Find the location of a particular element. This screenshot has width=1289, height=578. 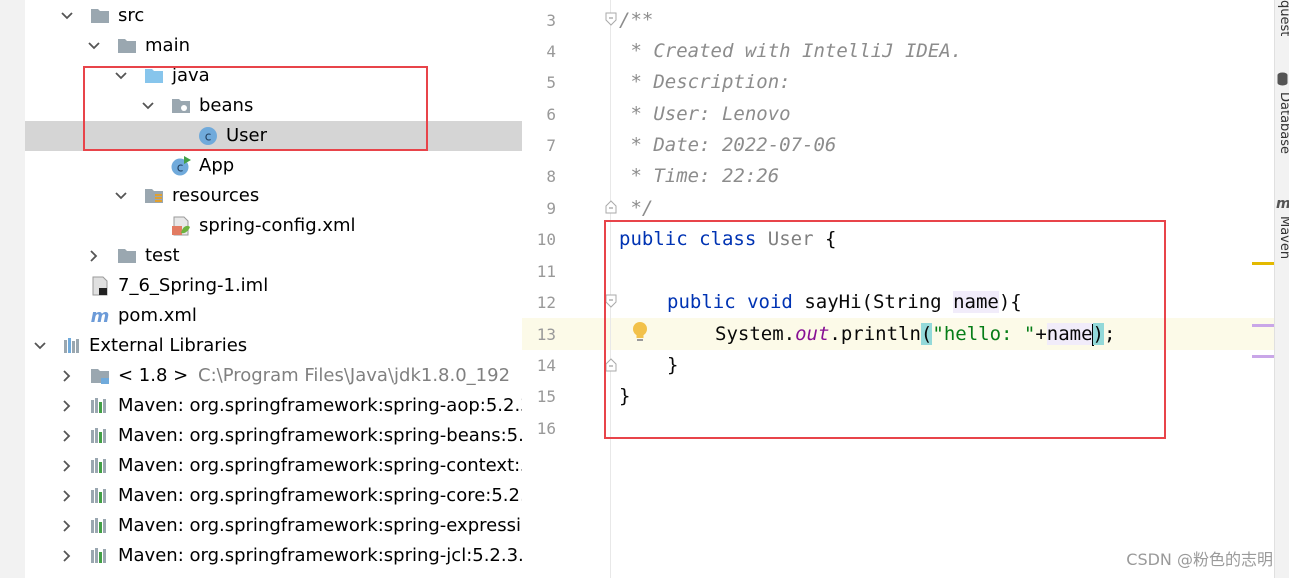

database-icon is located at coordinates (1282, 79).